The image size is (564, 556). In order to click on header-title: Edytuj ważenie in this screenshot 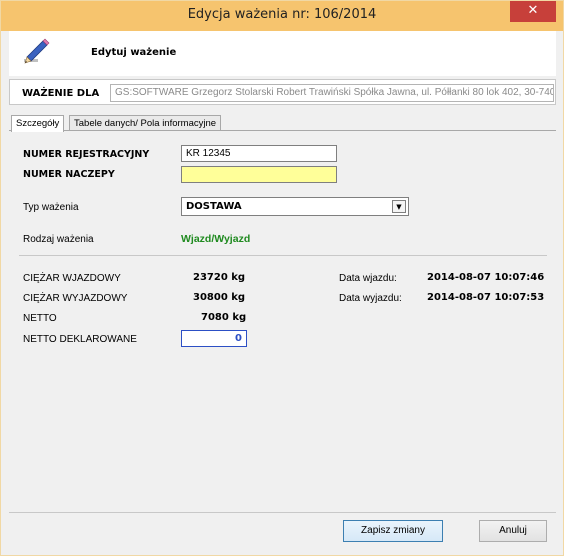, I will do `click(134, 52)`.